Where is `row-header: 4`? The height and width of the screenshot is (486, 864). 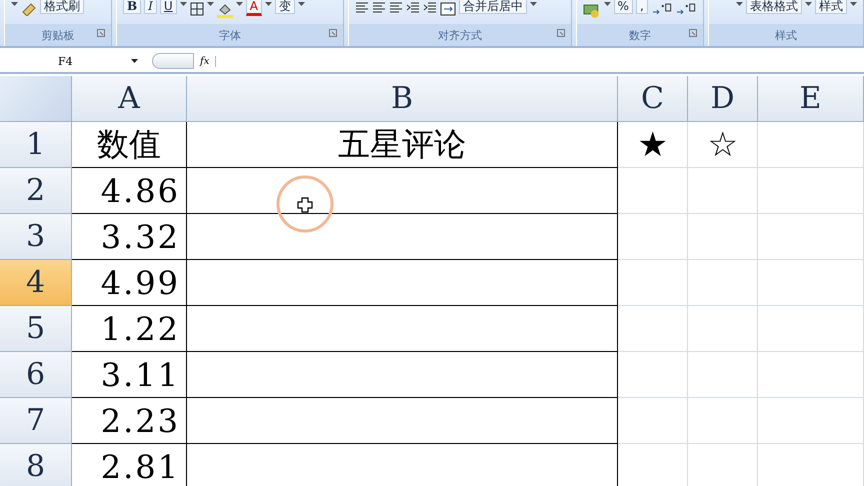 row-header: 4 is located at coordinates (36, 283).